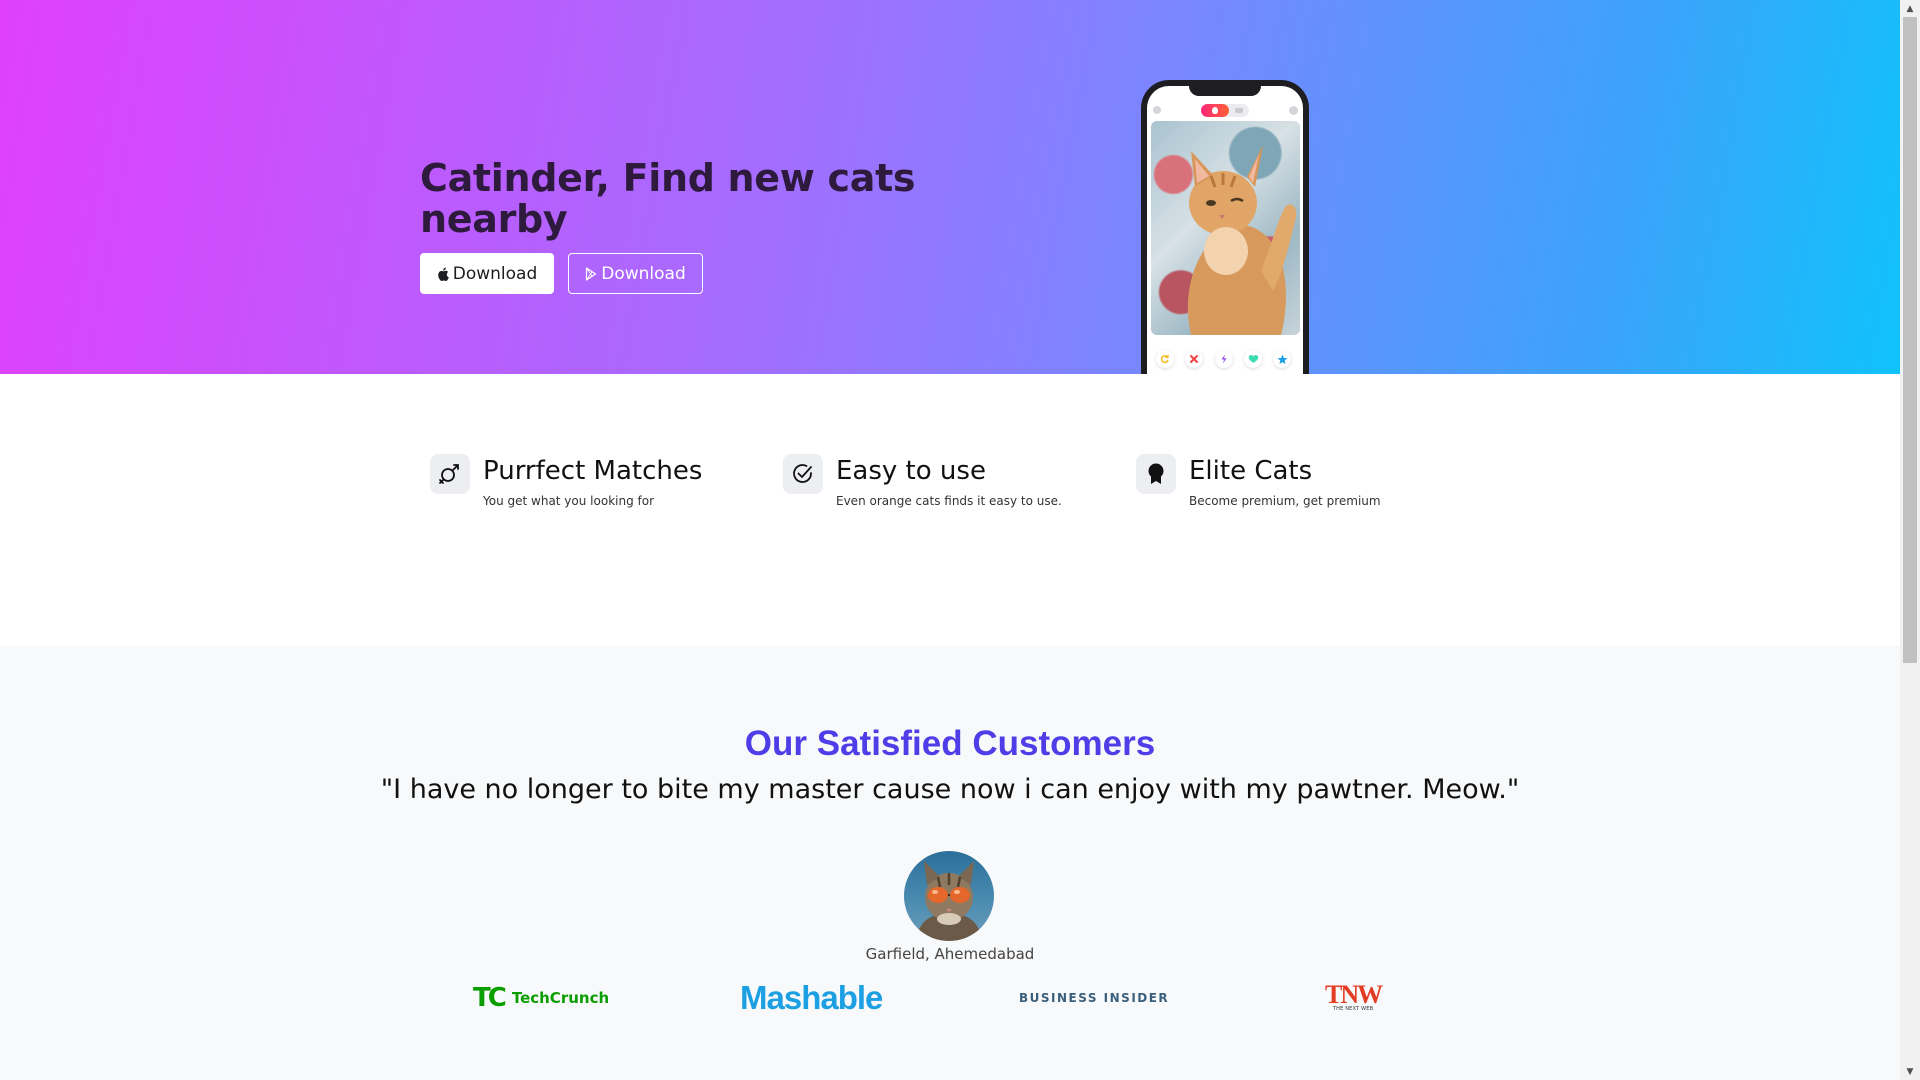 The width and height of the screenshot is (1920, 1080). I want to click on phone-notch, so click(1225, 91).